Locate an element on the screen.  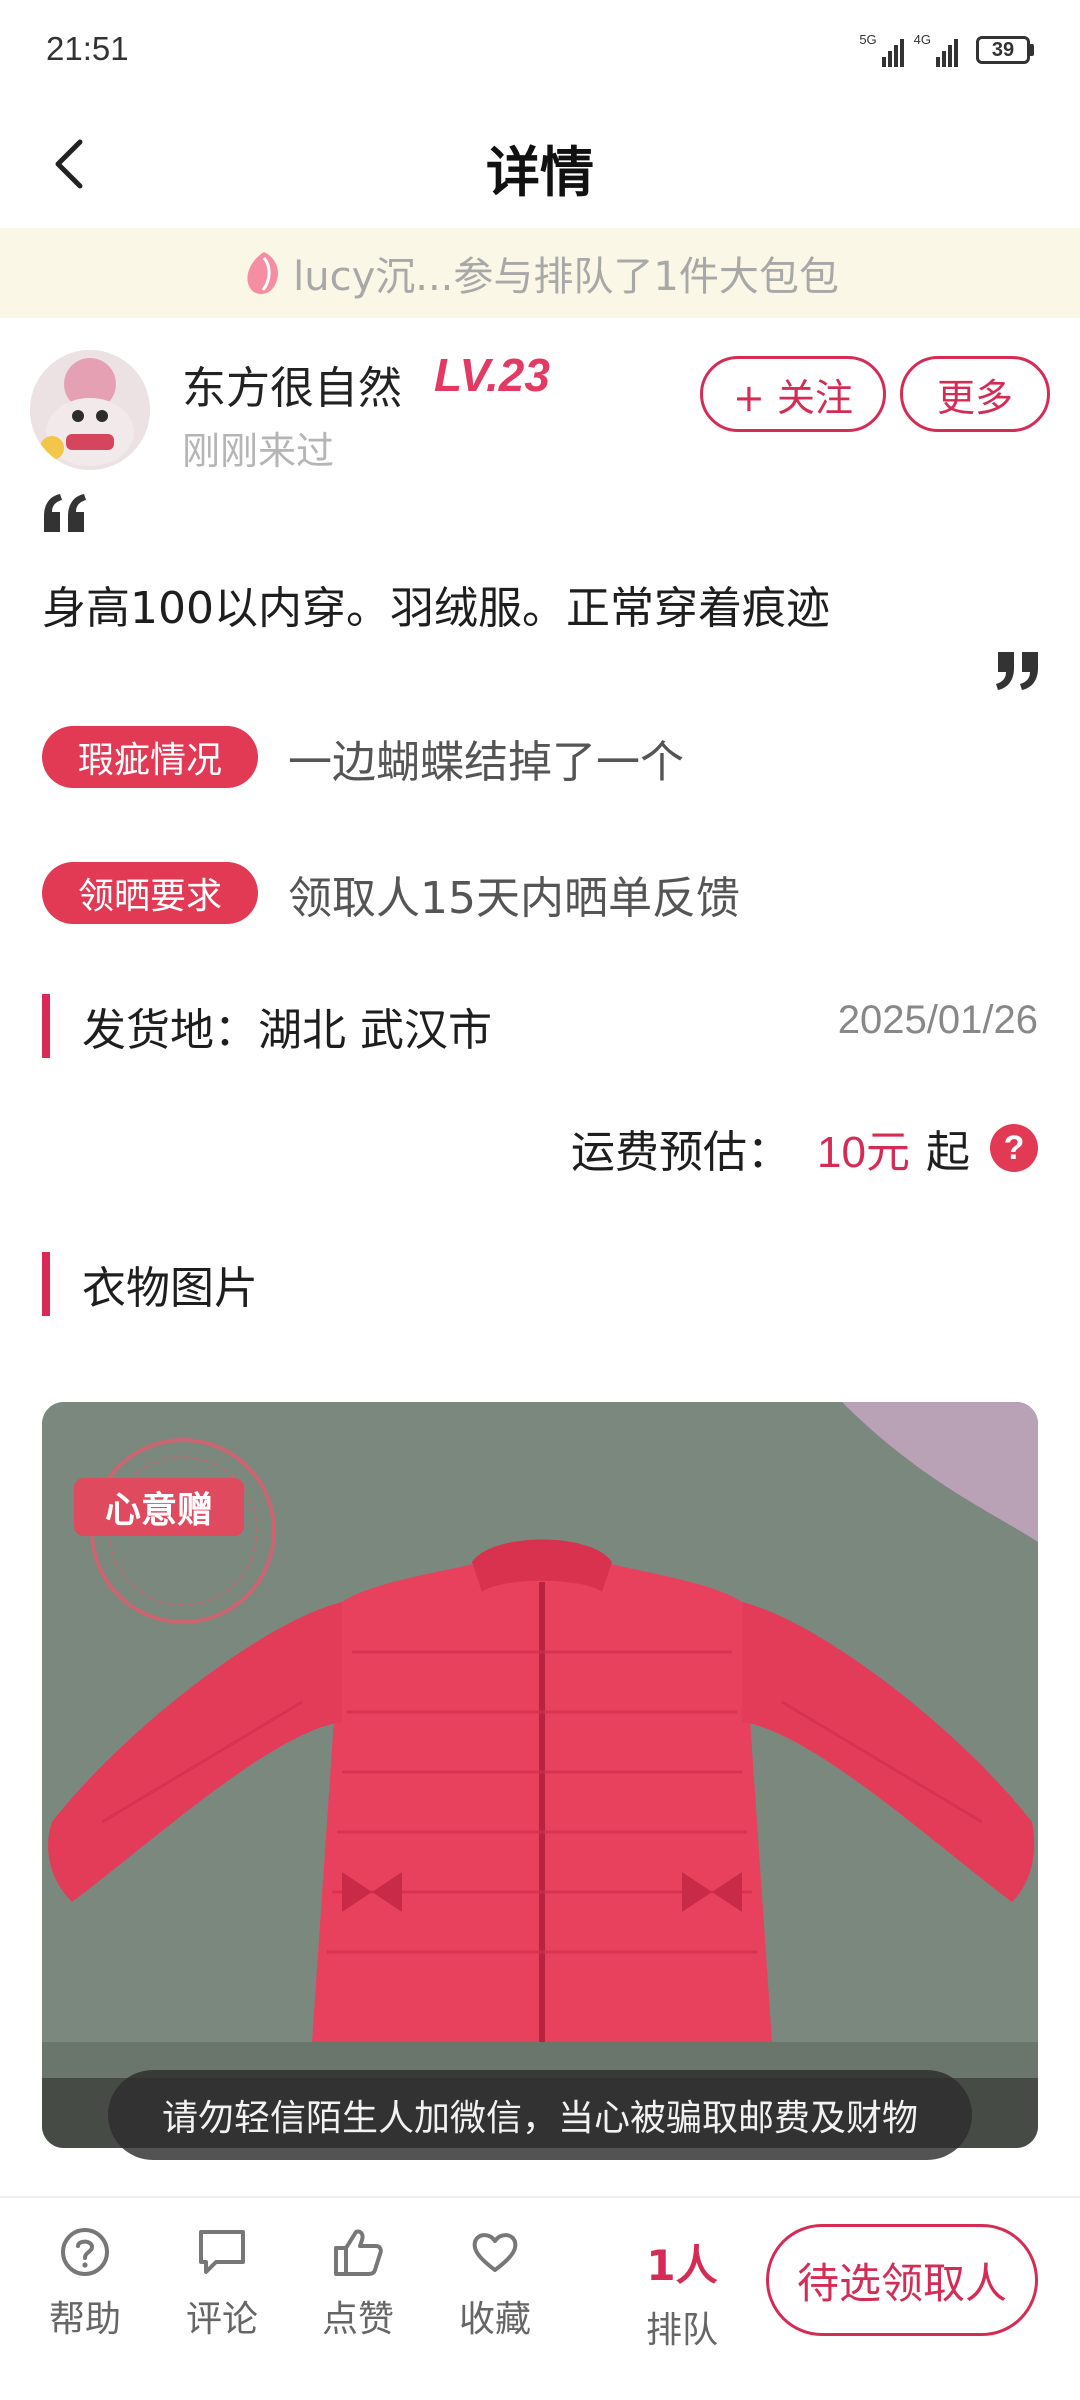
open-quote-icon is located at coordinates (65, 513).